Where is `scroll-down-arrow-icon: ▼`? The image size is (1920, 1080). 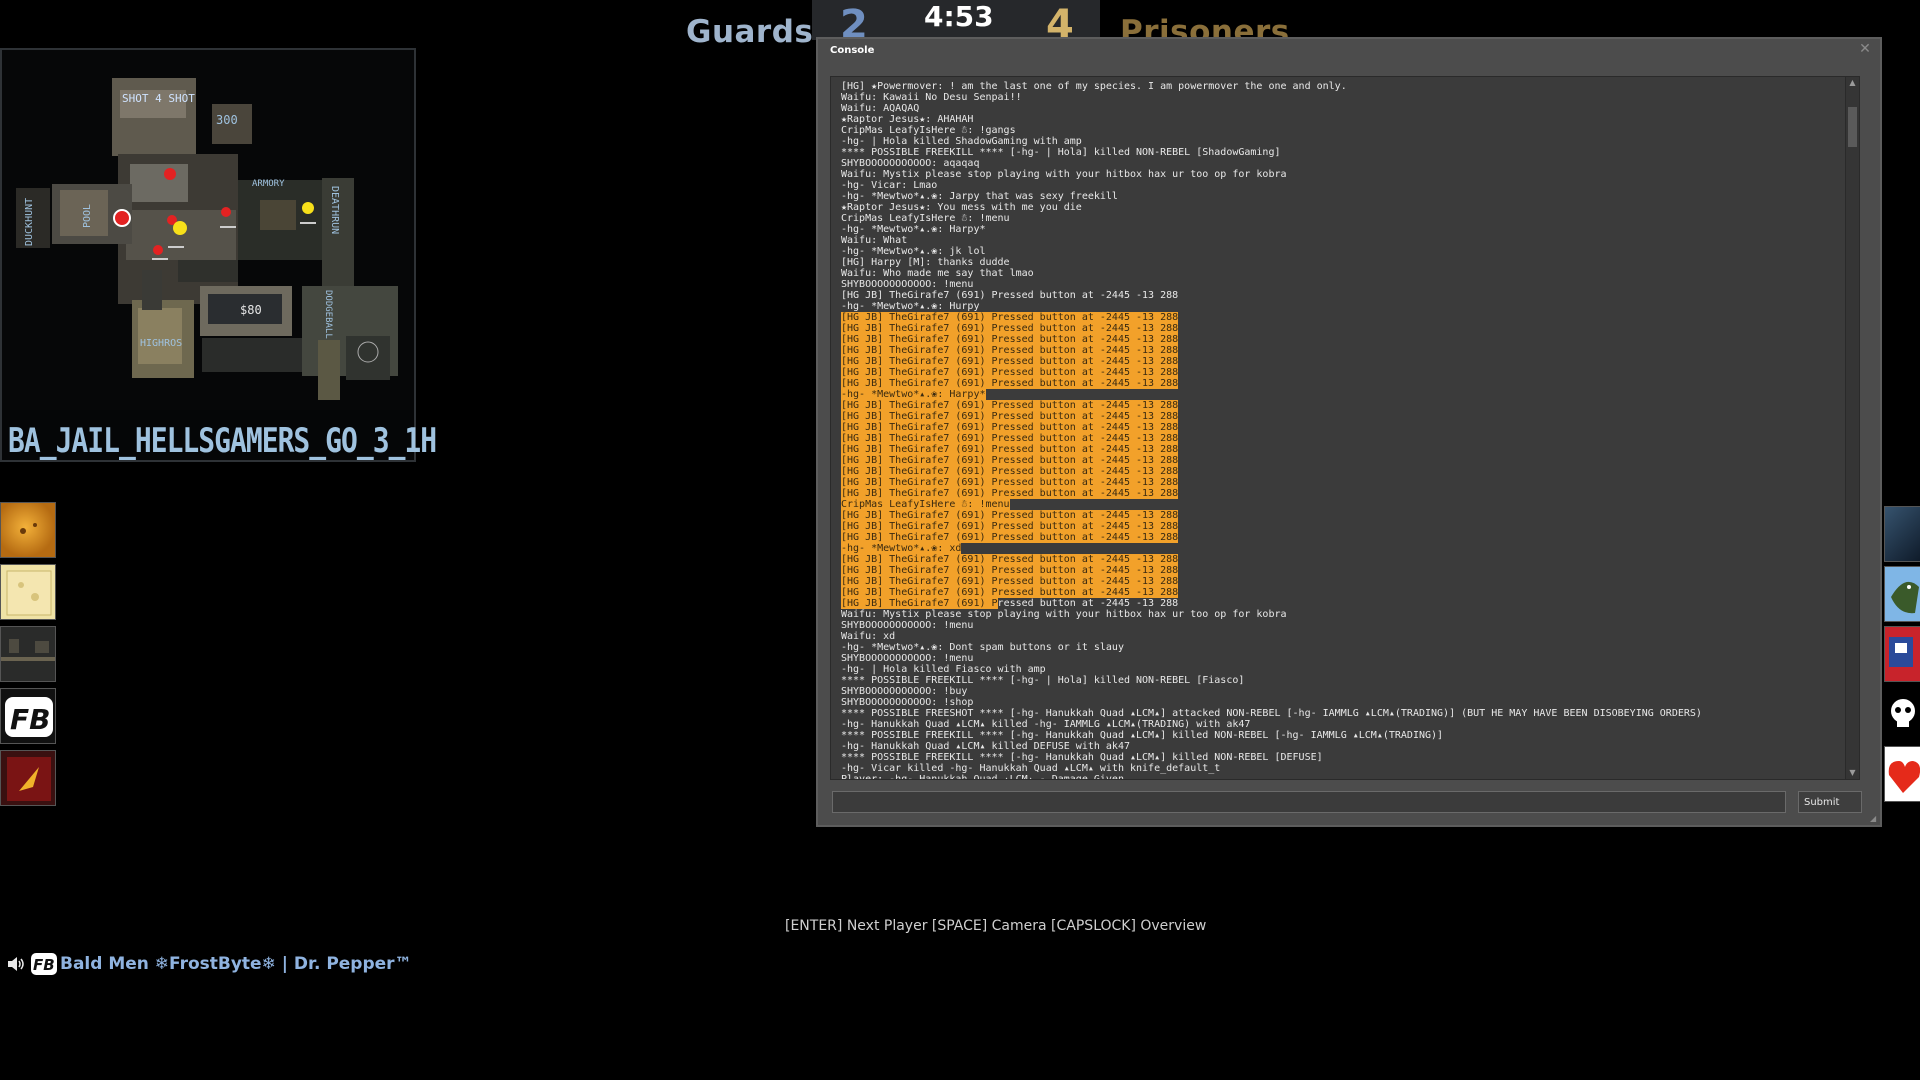
scroll-down-arrow-icon: ▼ is located at coordinates (1852, 773).